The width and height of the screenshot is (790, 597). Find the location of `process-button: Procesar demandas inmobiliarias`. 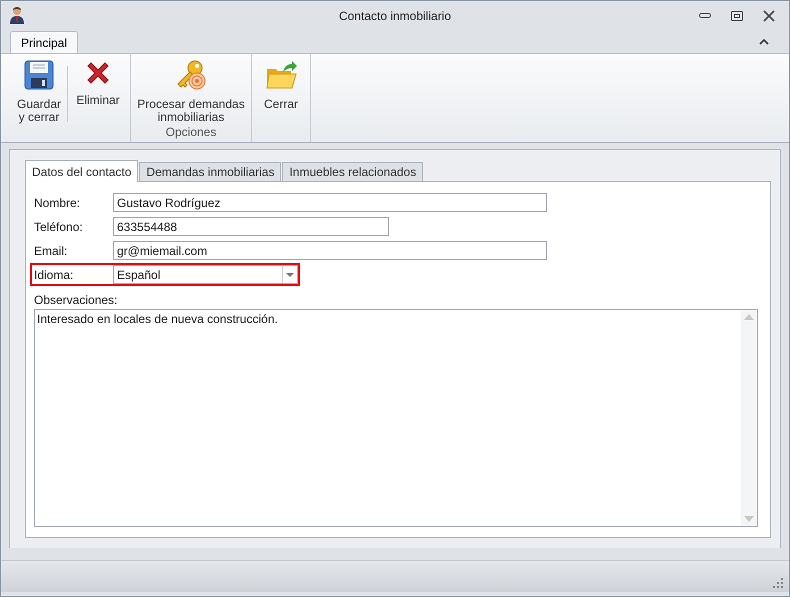

process-button: Procesar demandas inmobiliarias is located at coordinates (191, 89).